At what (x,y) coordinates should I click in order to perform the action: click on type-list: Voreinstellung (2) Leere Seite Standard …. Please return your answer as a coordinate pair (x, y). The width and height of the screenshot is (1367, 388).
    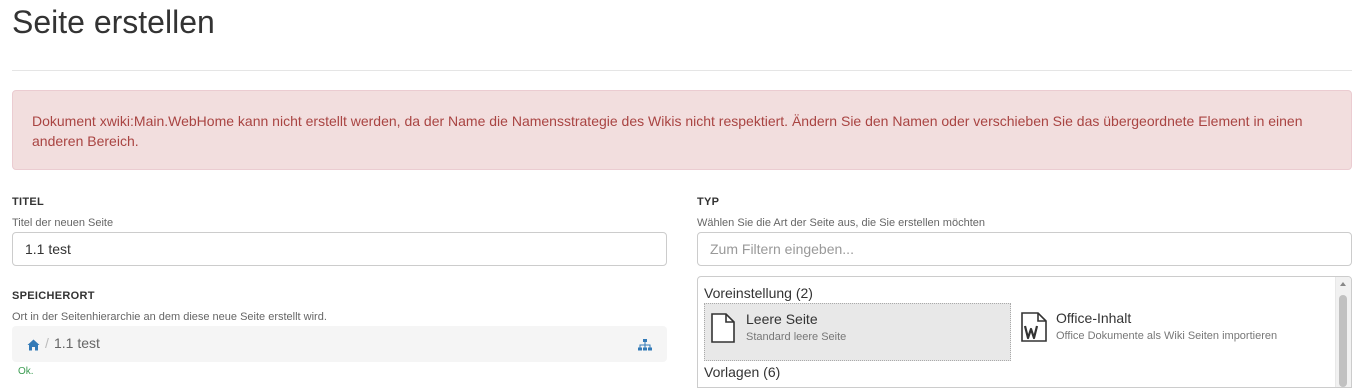
    Looking at the image, I should click on (1024, 332).